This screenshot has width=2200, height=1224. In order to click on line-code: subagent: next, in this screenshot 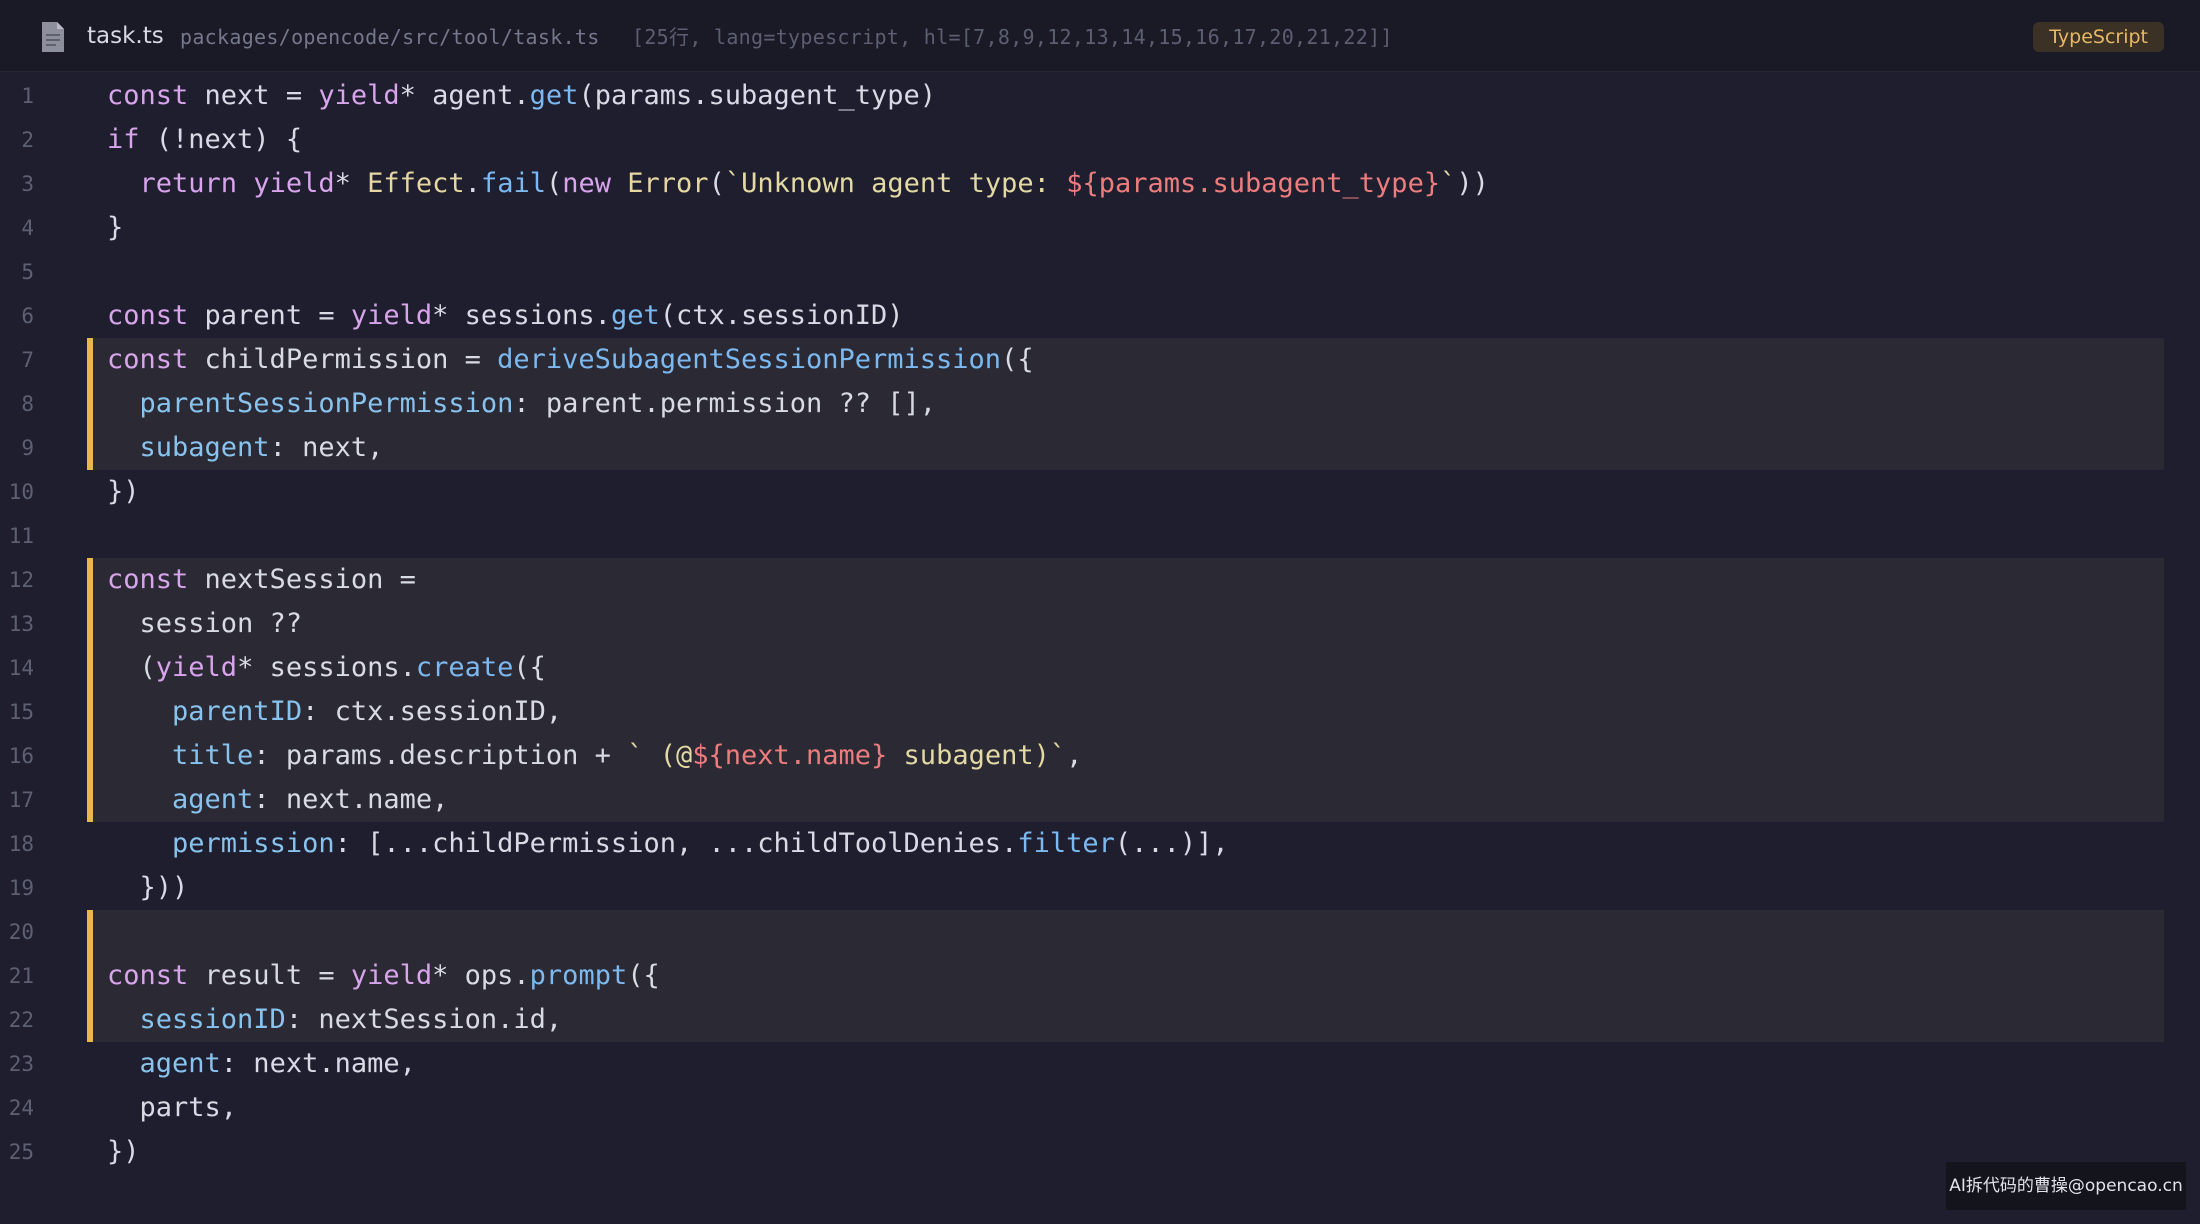, I will do `click(245, 448)`.